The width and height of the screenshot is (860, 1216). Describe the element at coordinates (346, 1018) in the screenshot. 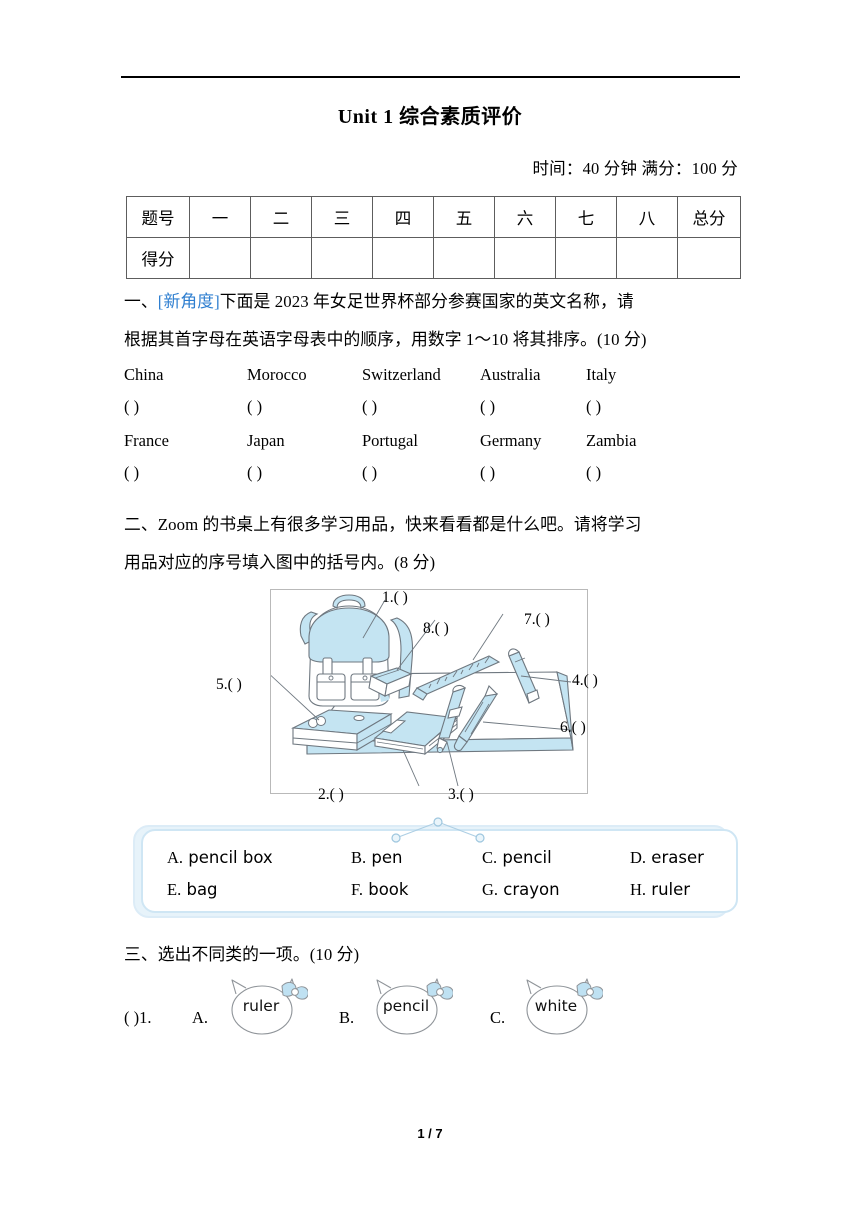

I see `question-3-choice-b-letter: B.` at that location.